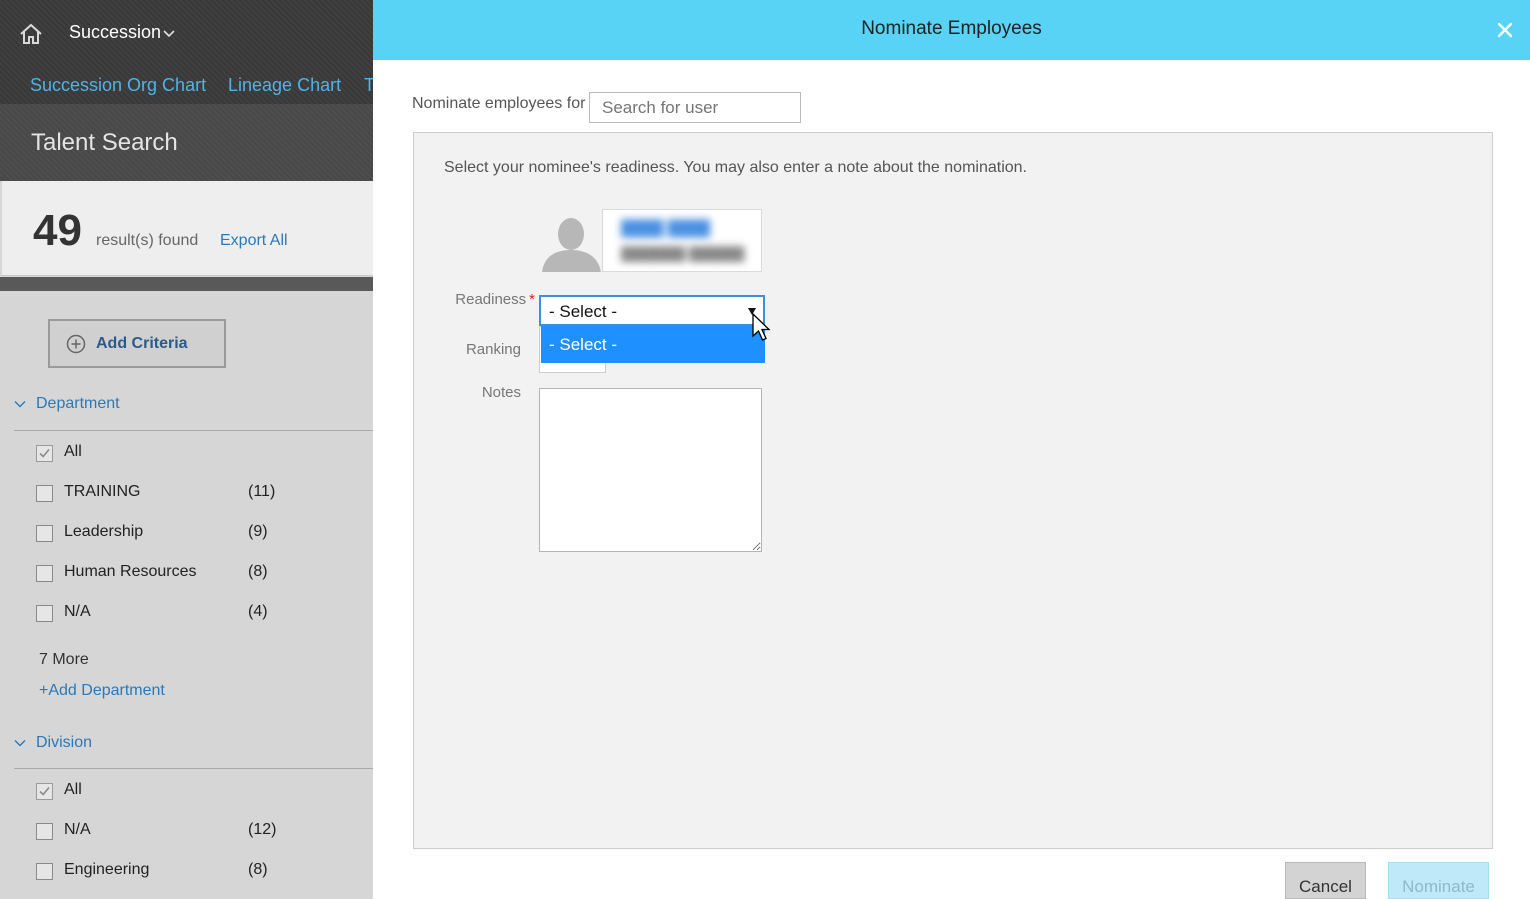 The image size is (1530, 899). I want to click on nav-link-truncated: T, so click(368, 86).